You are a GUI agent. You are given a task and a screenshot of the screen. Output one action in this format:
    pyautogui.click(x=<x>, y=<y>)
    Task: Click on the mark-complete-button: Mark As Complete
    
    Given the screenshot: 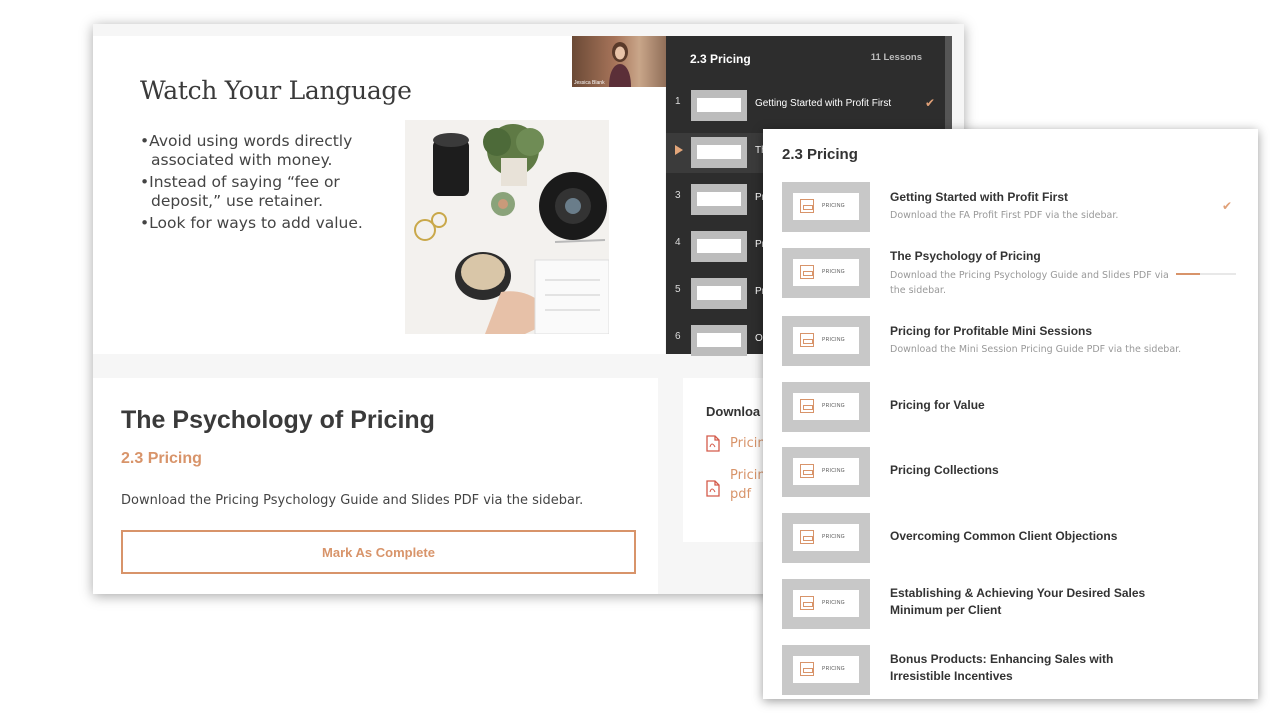 What is the action you would take?
    pyautogui.click(x=378, y=552)
    